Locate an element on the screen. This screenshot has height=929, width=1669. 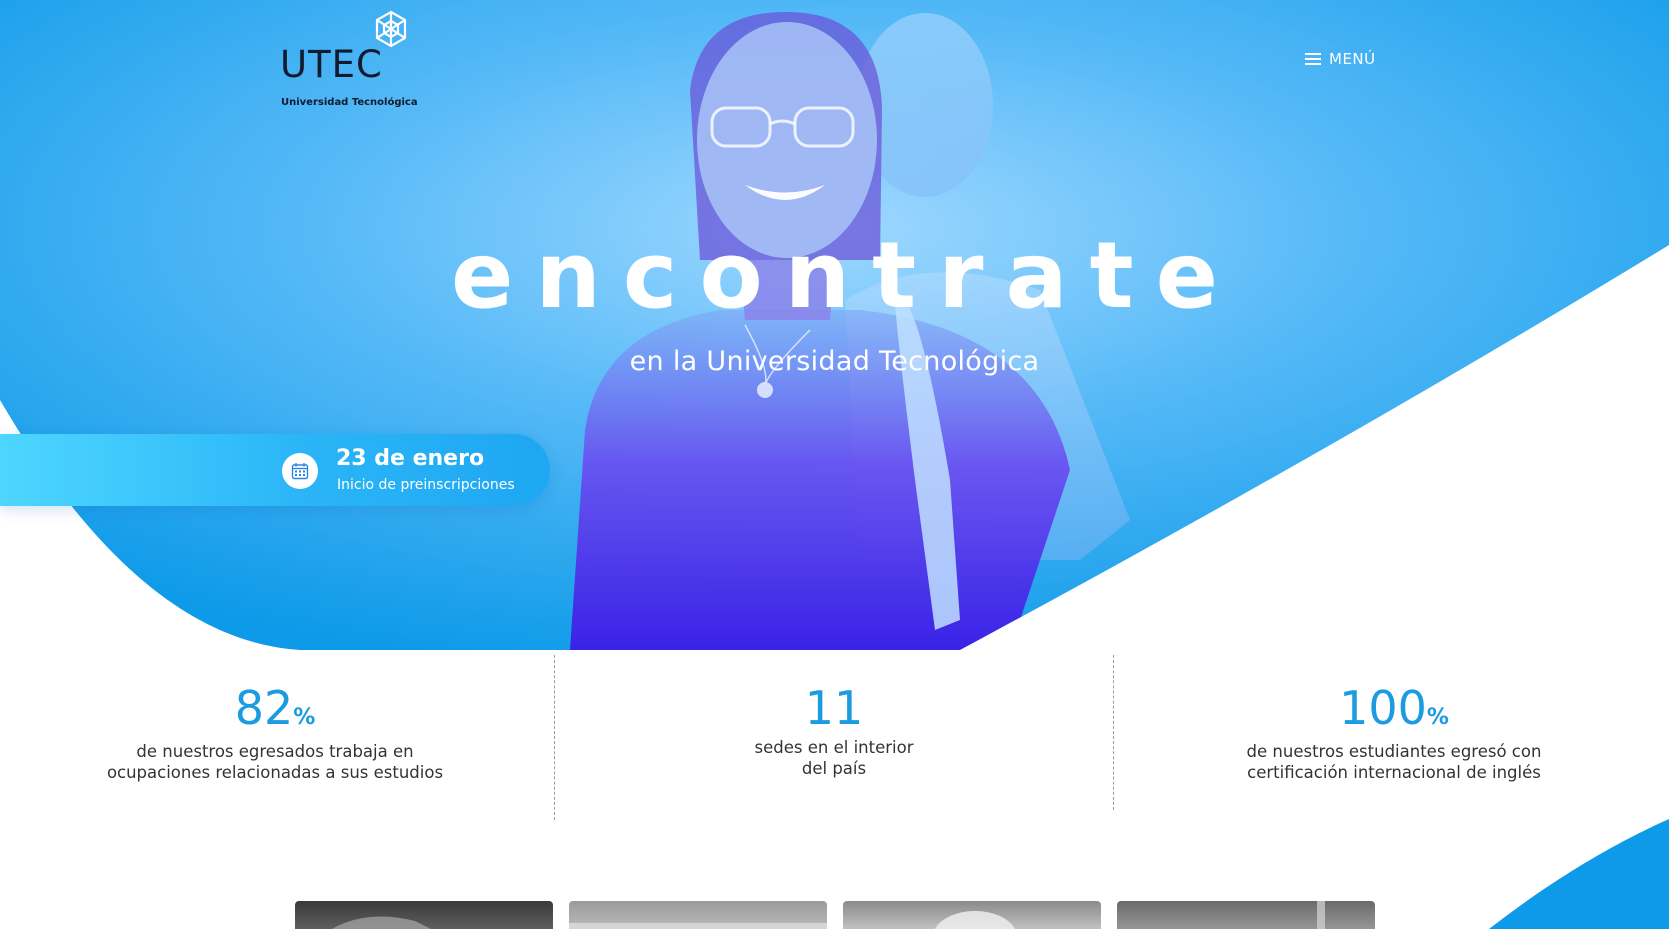
hero-subheadline: en la Universidad Tecnológica is located at coordinates (834, 361).